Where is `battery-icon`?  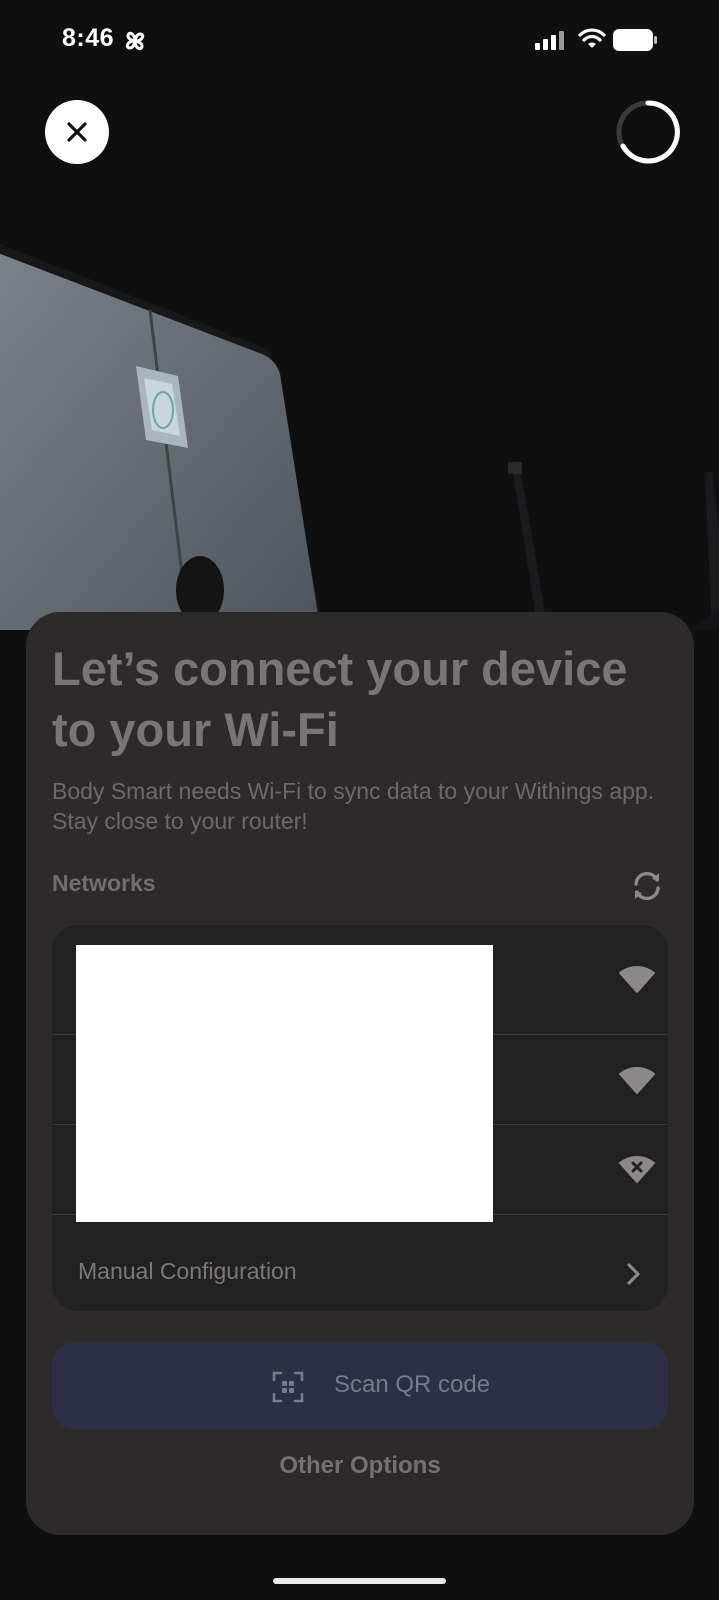
battery-icon is located at coordinates (635, 40).